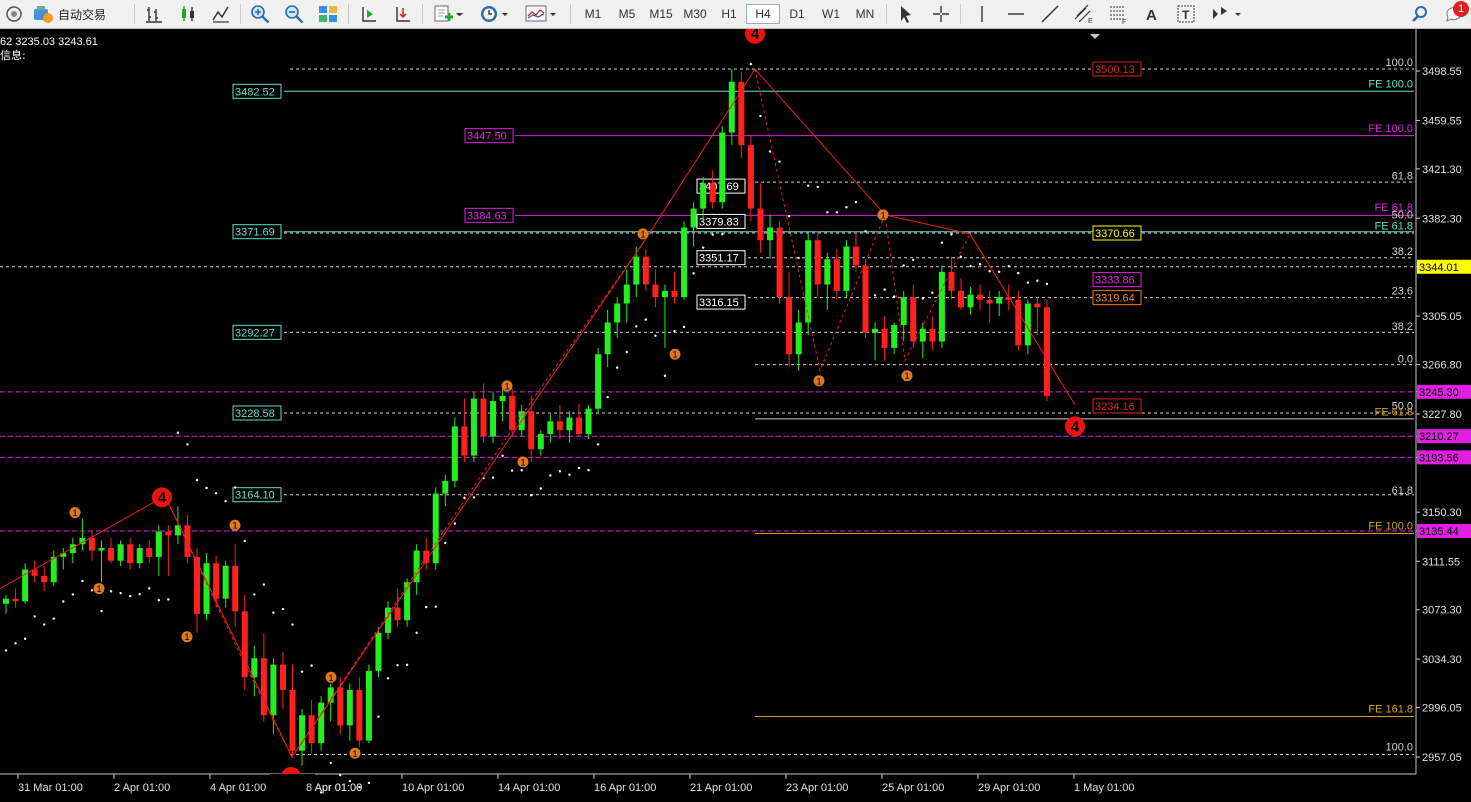  Describe the element at coordinates (260, 14) in the screenshot. I see `zoom-in-icon` at that location.